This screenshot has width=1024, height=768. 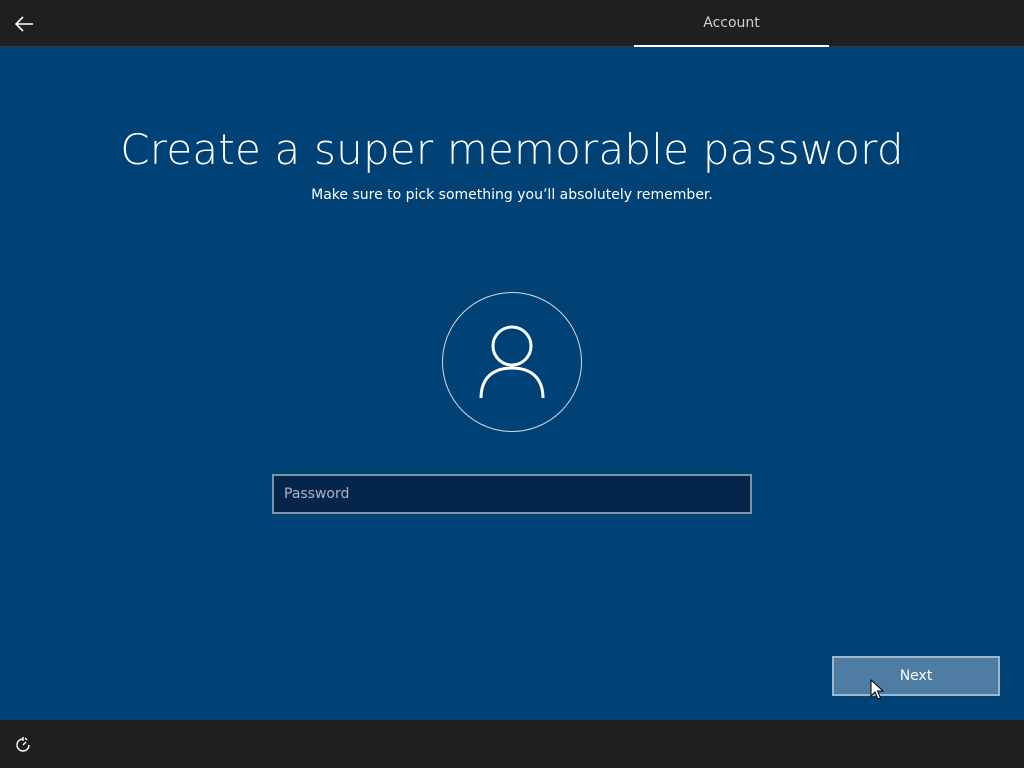 What do you see at coordinates (512, 494) in the screenshot?
I see `password-input` at bounding box center [512, 494].